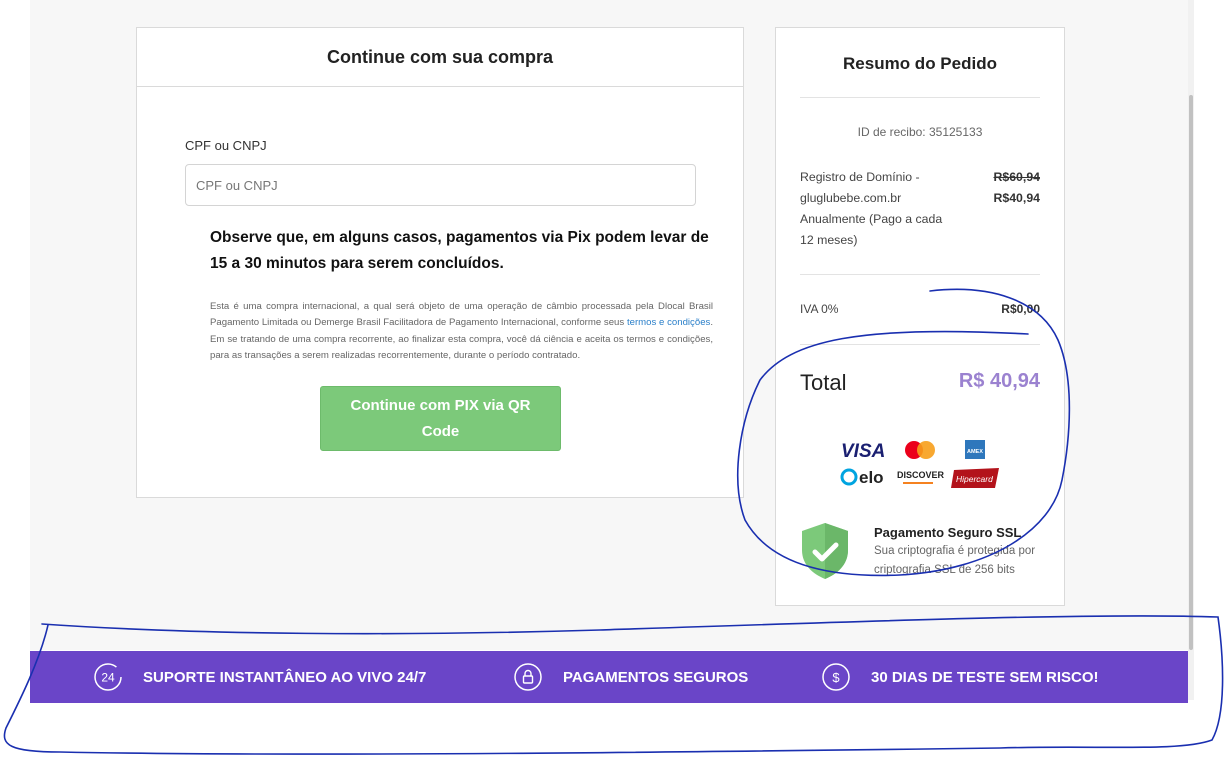 The width and height of the screenshot is (1226, 765). What do you see at coordinates (920, 132) in the screenshot?
I see `receipt-id: ID de recibo: 35125133` at bounding box center [920, 132].